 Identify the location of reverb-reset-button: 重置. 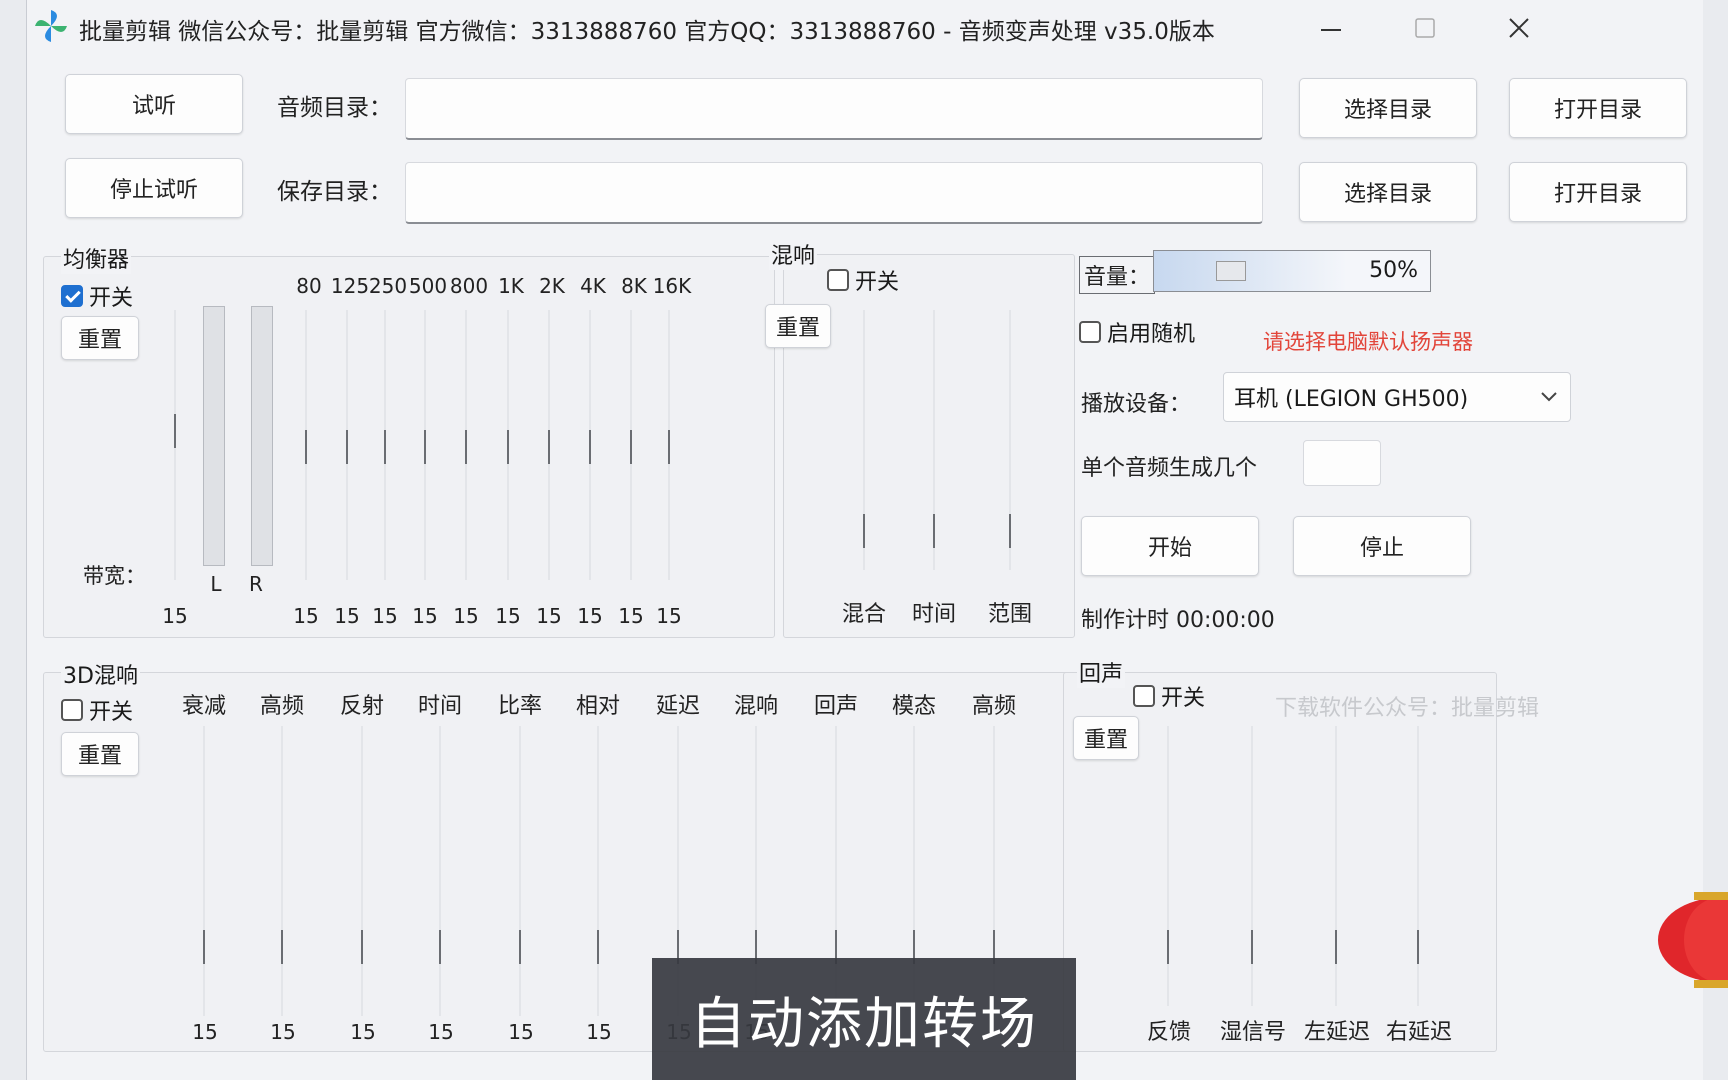
(798, 326).